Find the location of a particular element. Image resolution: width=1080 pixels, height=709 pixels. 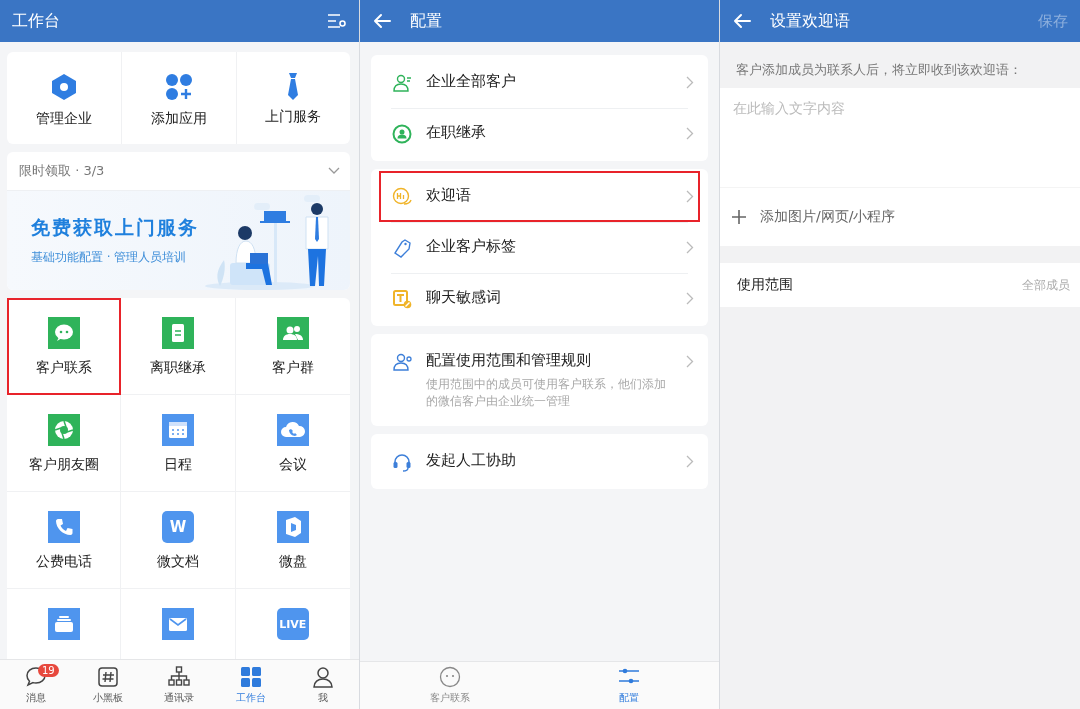

tab-item: 小黑板 is located at coordinates (107, 684).